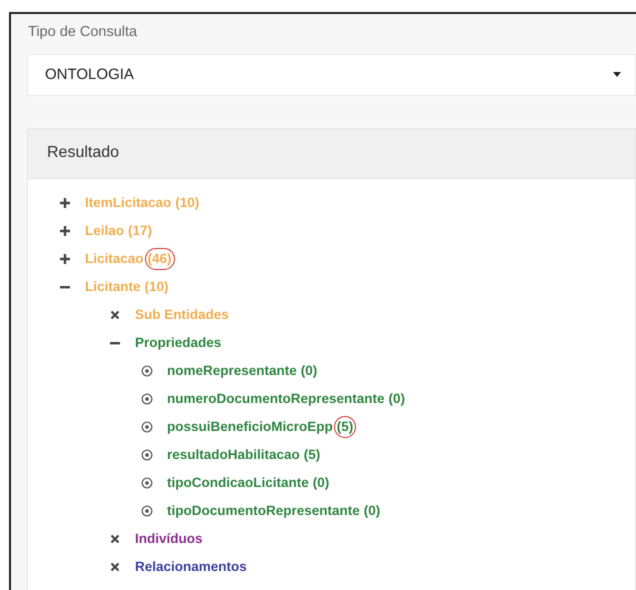 The width and height of the screenshot is (636, 590). I want to click on tree-node-label: Indivíduos, so click(168, 538).